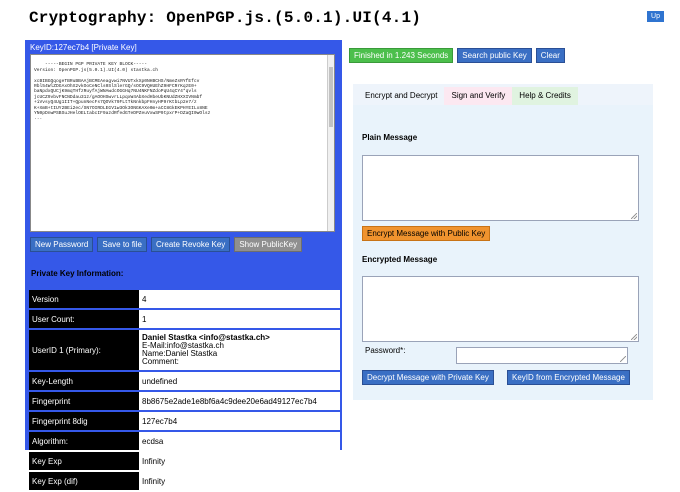  What do you see at coordinates (500, 188) in the screenshot?
I see `plain-message-textarea` at bounding box center [500, 188].